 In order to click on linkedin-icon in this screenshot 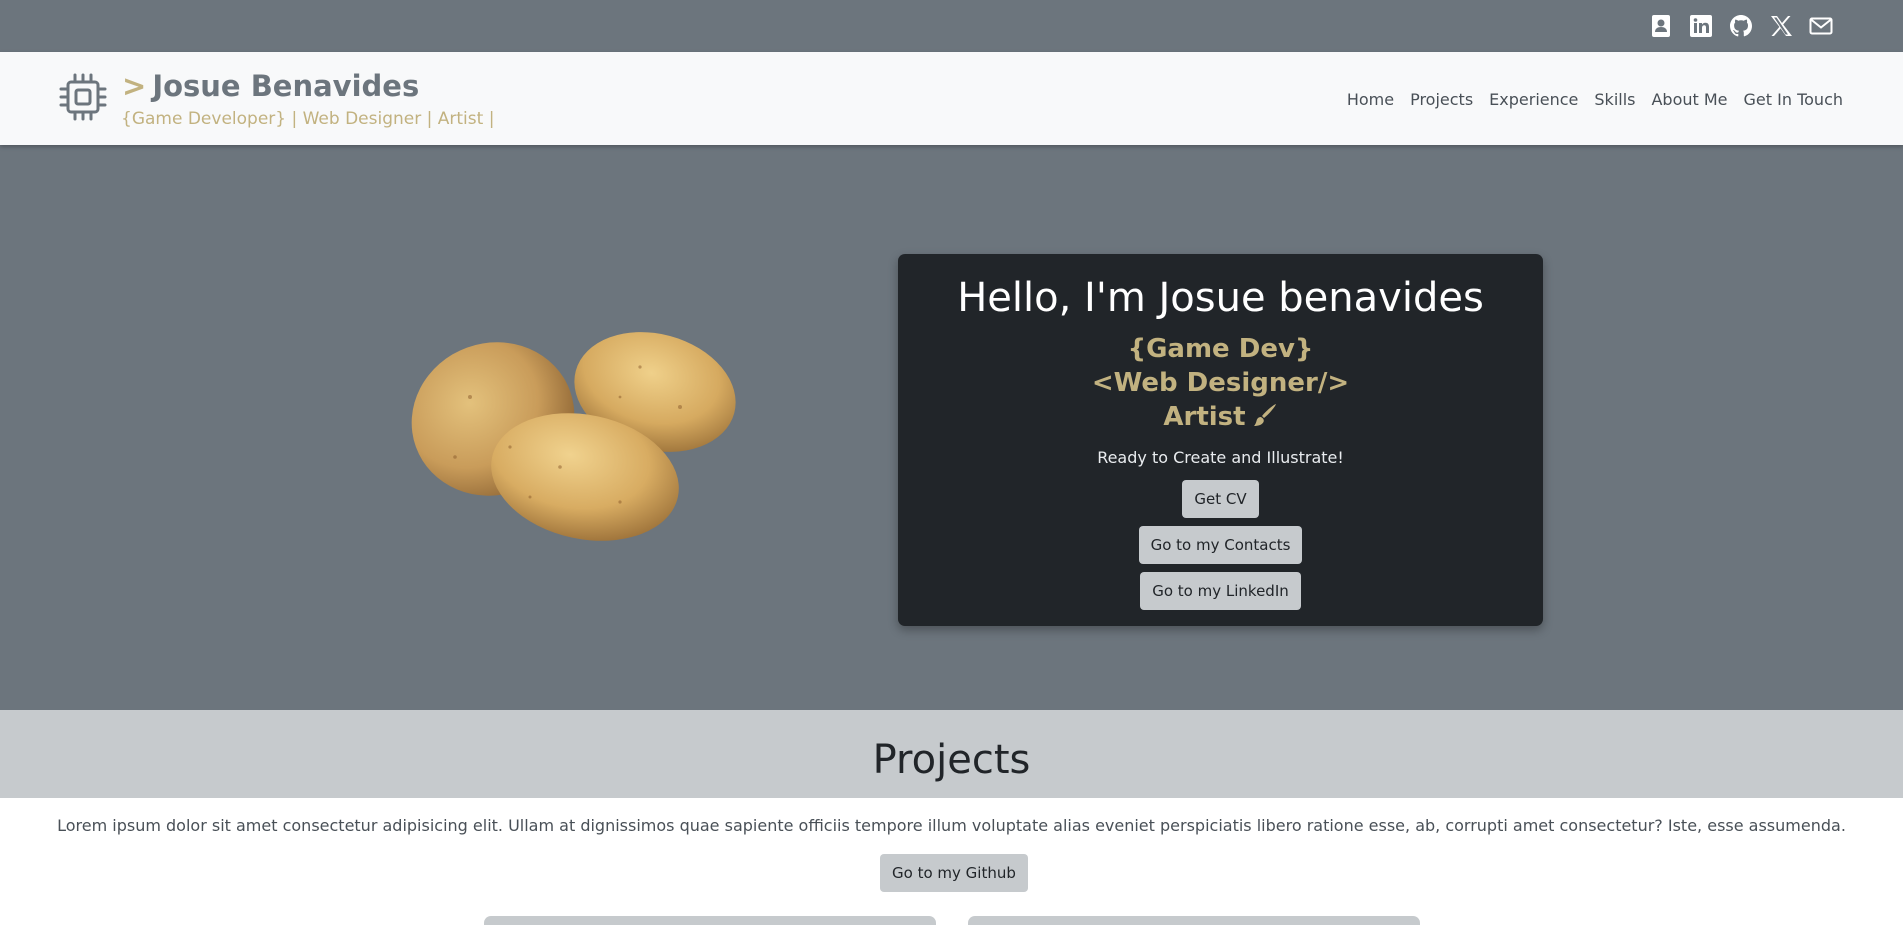, I will do `click(1701, 26)`.